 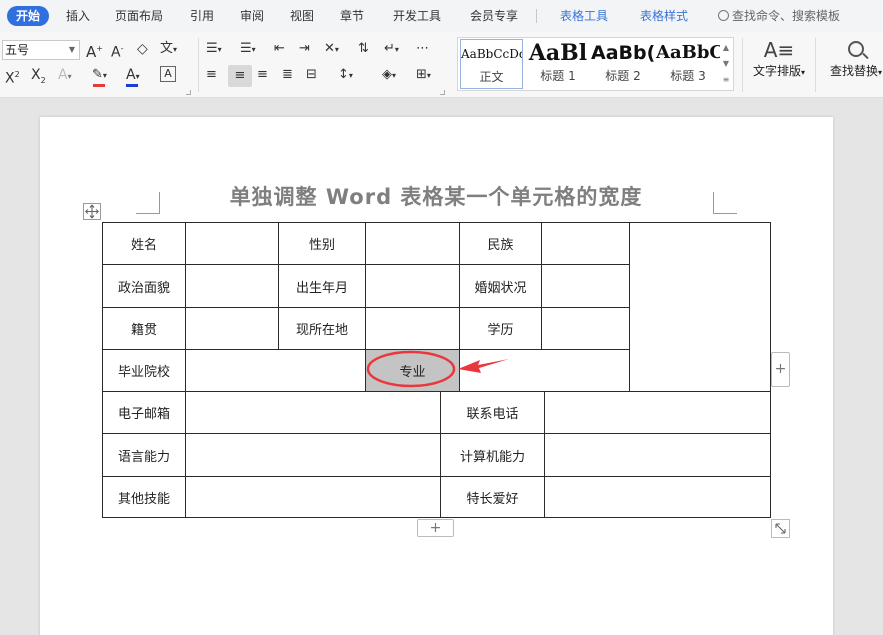 What do you see at coordinates (422, 49) in the screenshot?
I see `tab-stops-icon: ⋯` at bounding box center [422, 49].